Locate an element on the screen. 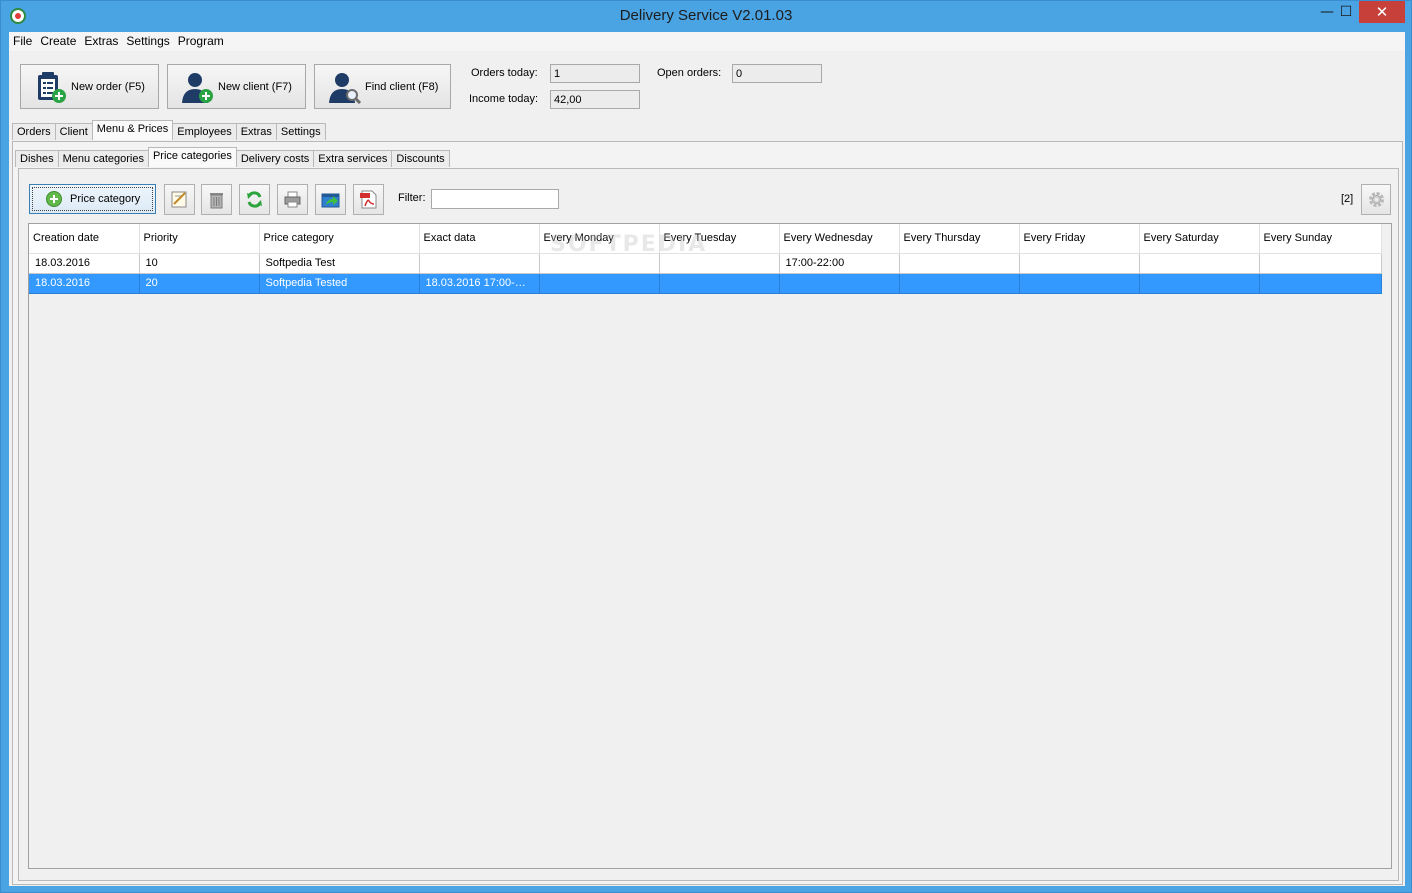 Image resolution: width=1412 pixels, height=893 pixels. export-icon is located at coordinates (330, 200).